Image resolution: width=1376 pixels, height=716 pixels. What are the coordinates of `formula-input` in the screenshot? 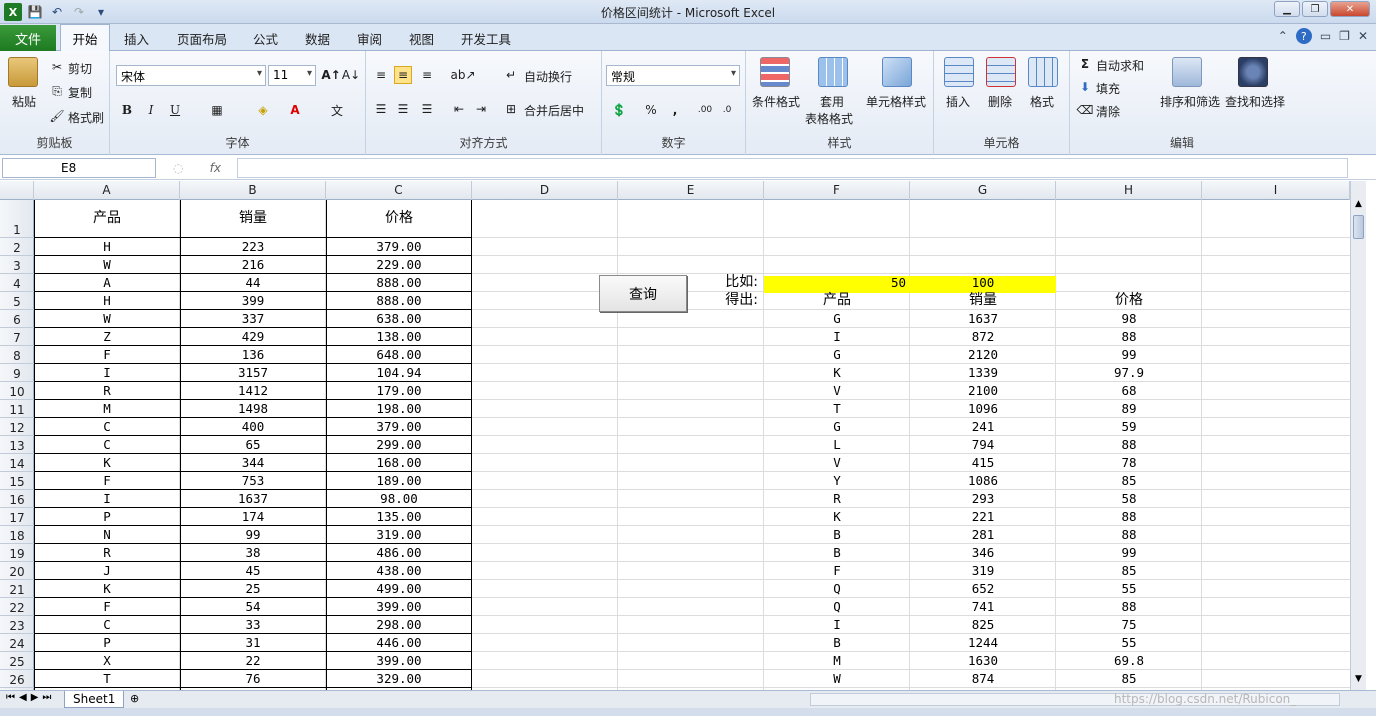 It's located at (792, 168).